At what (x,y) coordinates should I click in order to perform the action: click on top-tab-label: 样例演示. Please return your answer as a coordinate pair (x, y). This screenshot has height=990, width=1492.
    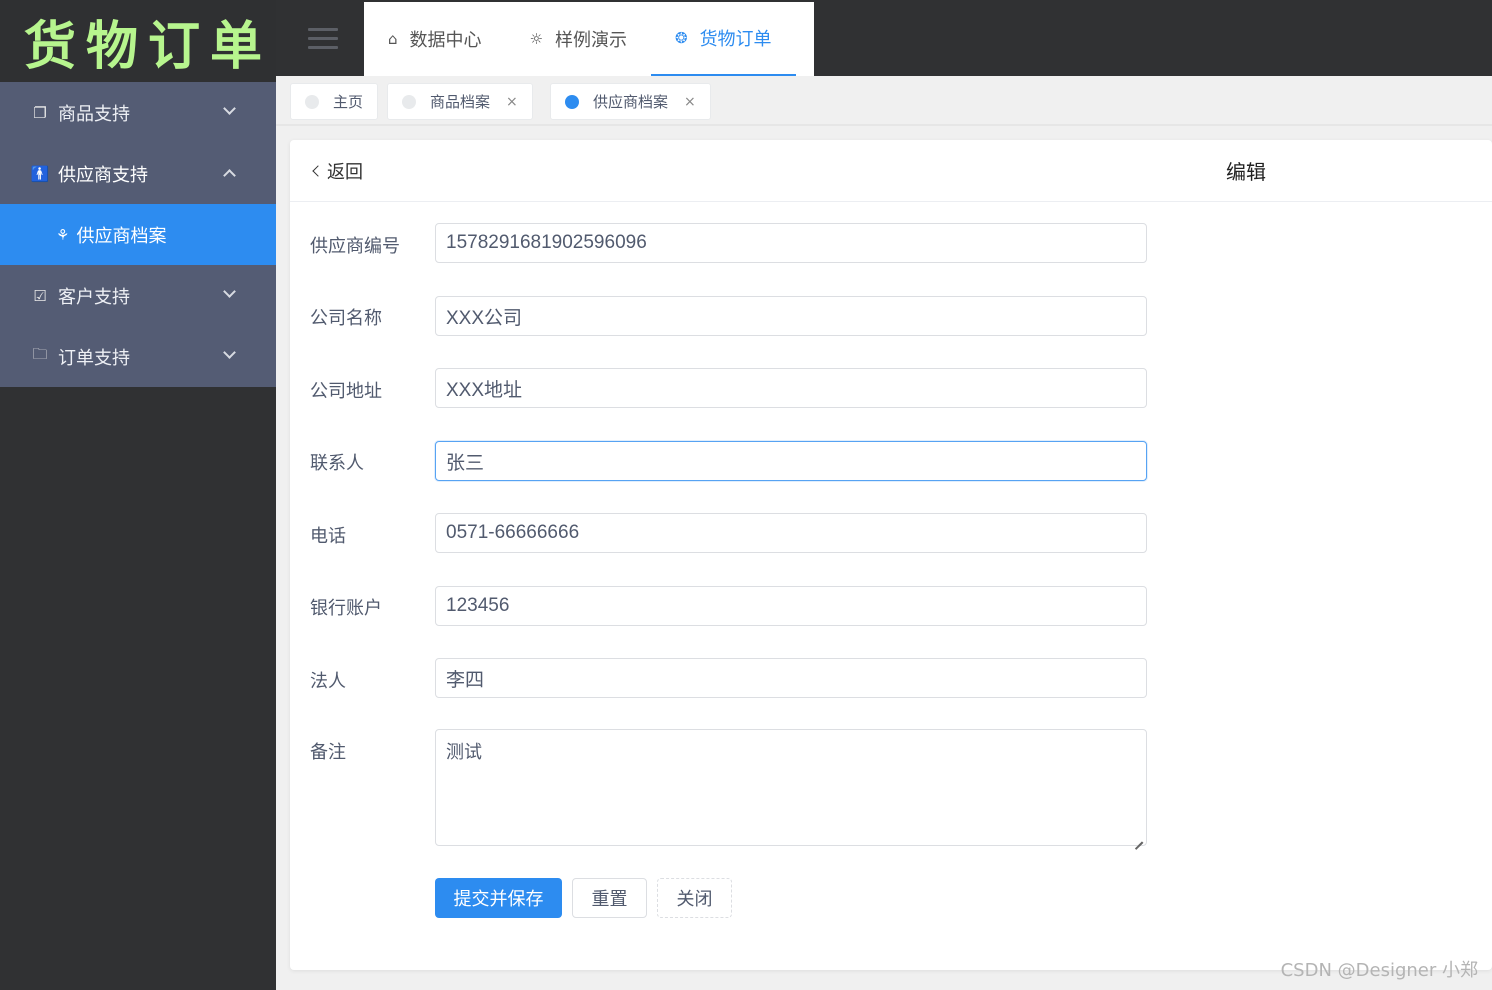
    Looking at the image, I should click on (590, 40).